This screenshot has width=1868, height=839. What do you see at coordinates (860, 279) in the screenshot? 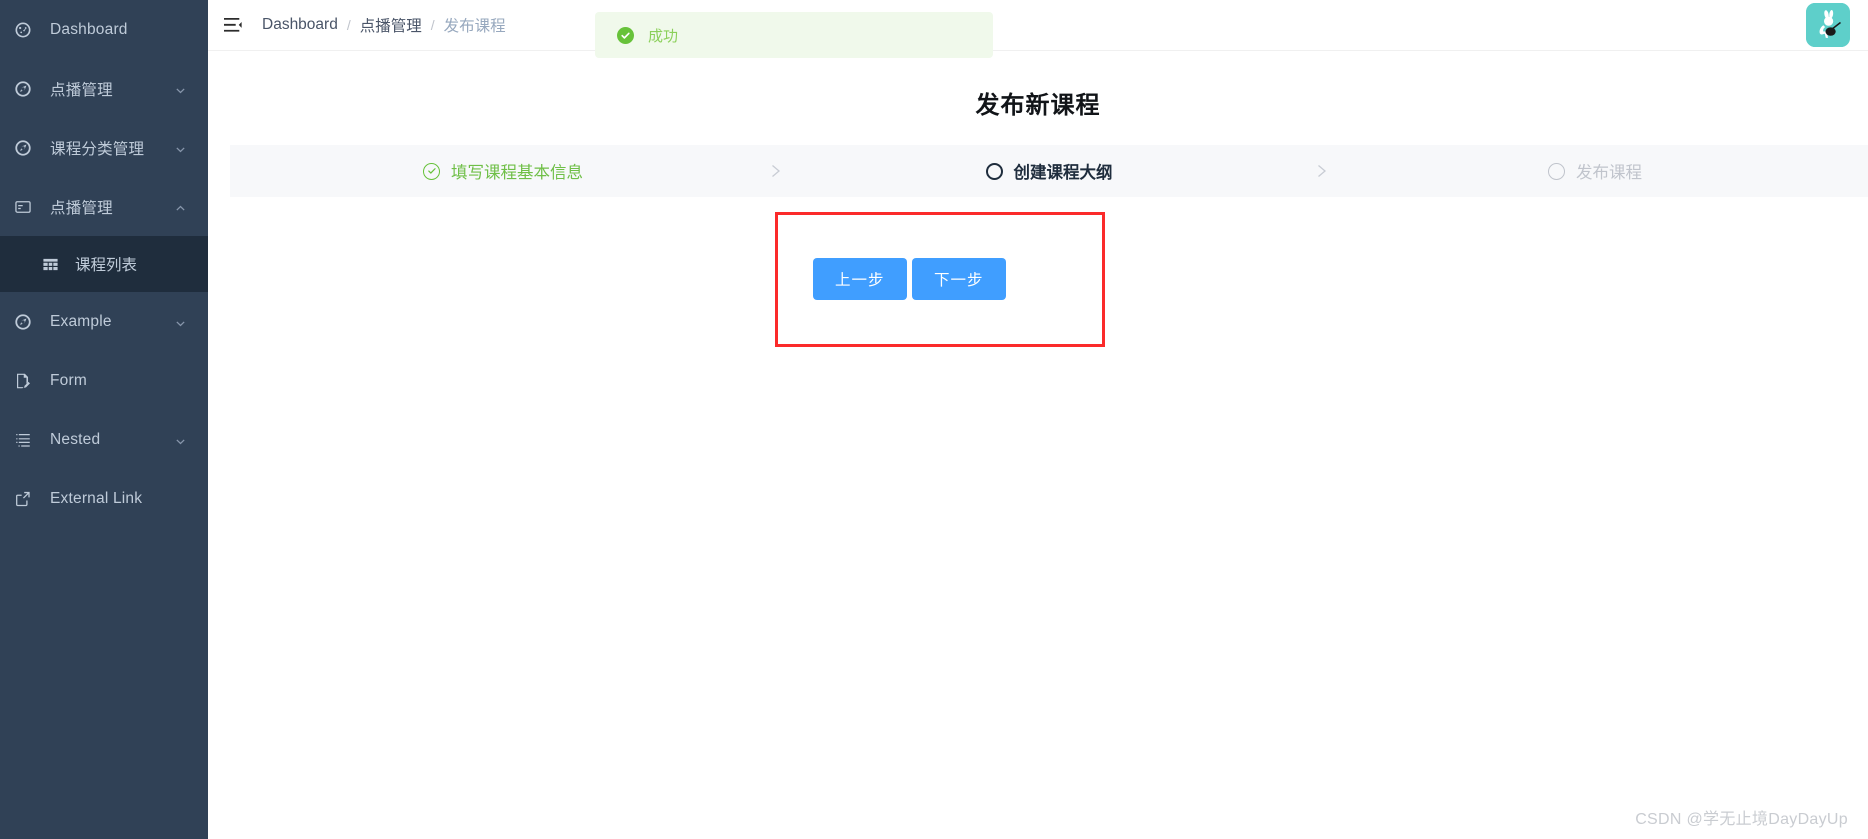
I see `previous-step-button: 上一步` at bounding box center [860, 279].